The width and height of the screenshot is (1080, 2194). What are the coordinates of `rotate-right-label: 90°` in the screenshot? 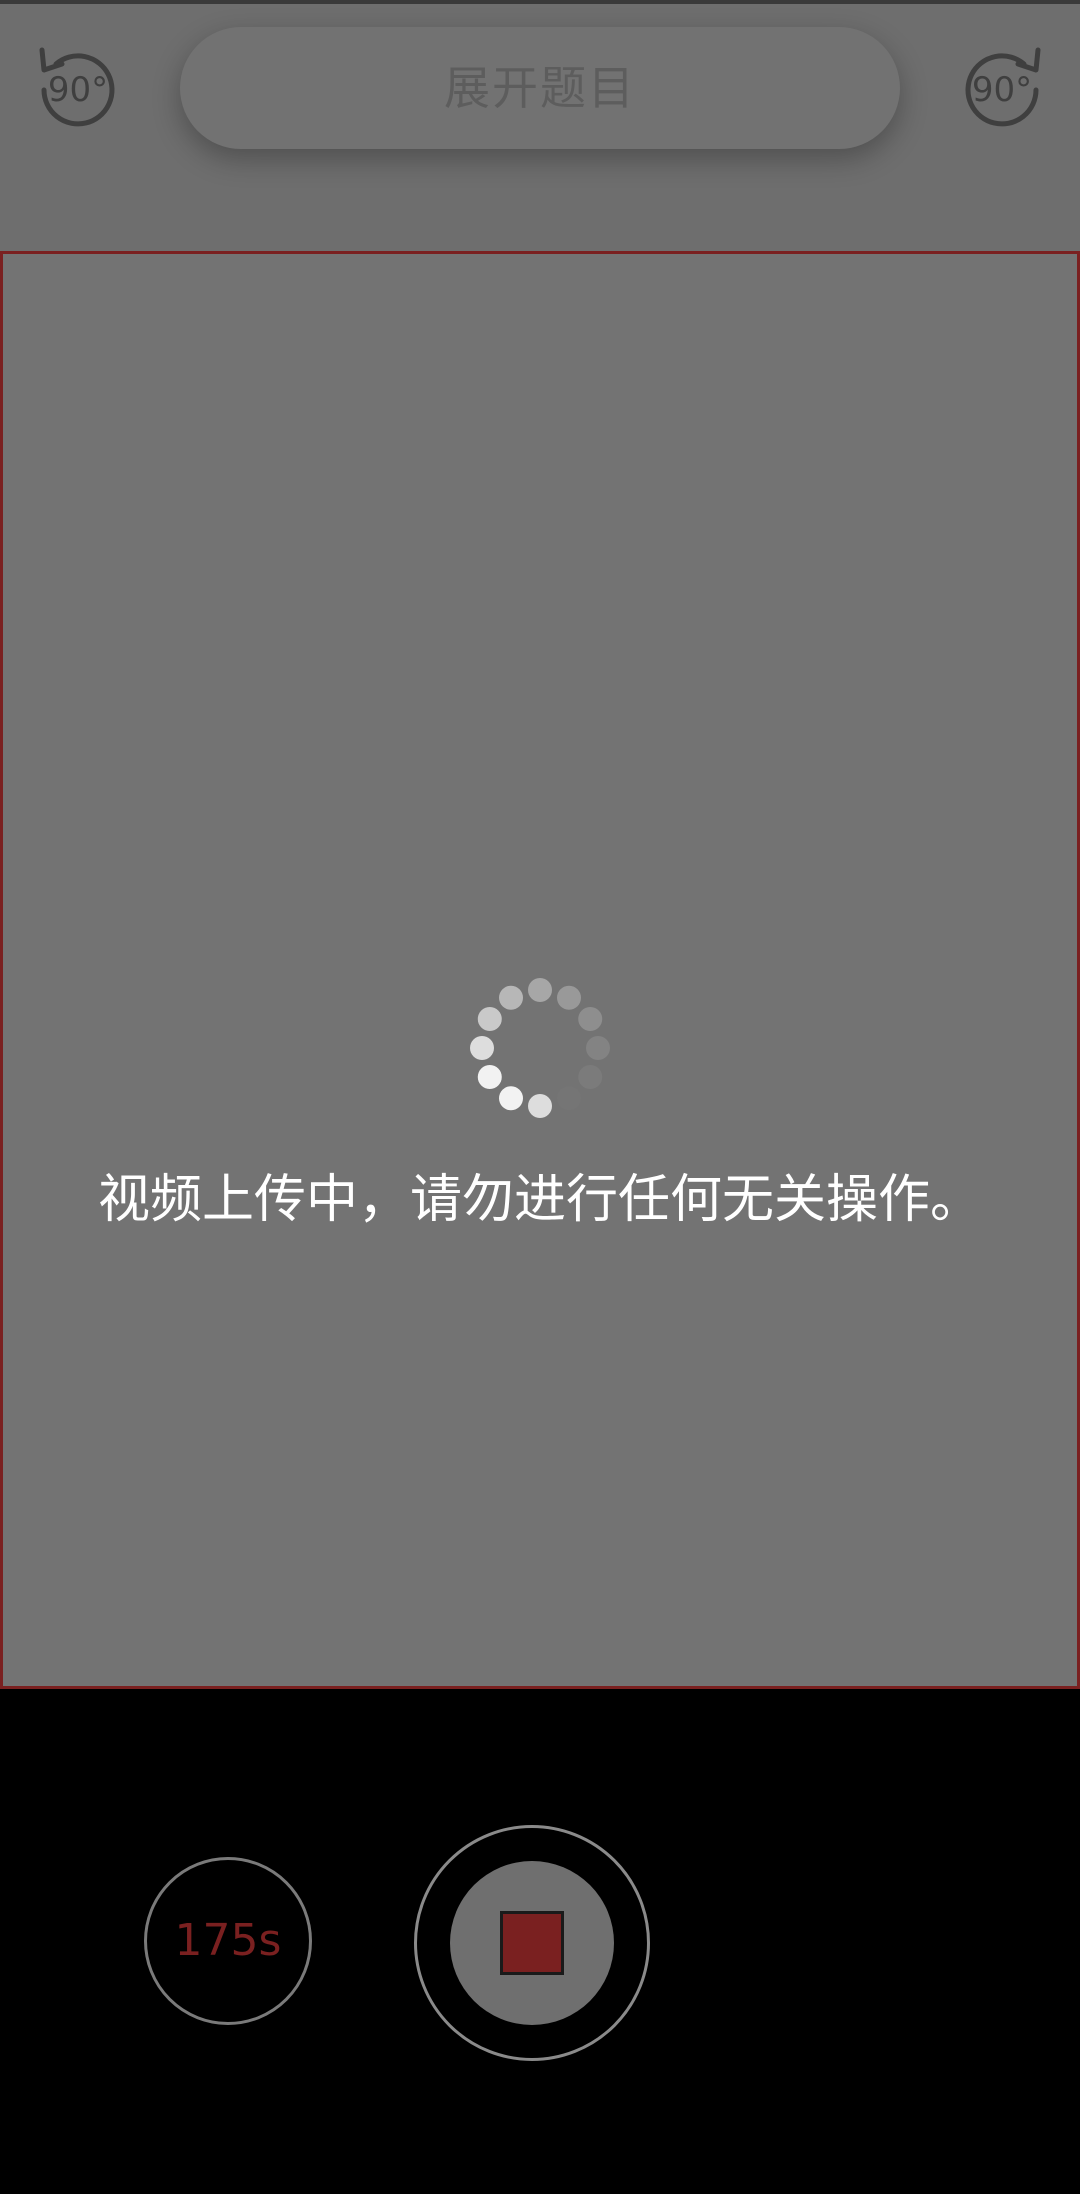 It's located at (1002, 90).